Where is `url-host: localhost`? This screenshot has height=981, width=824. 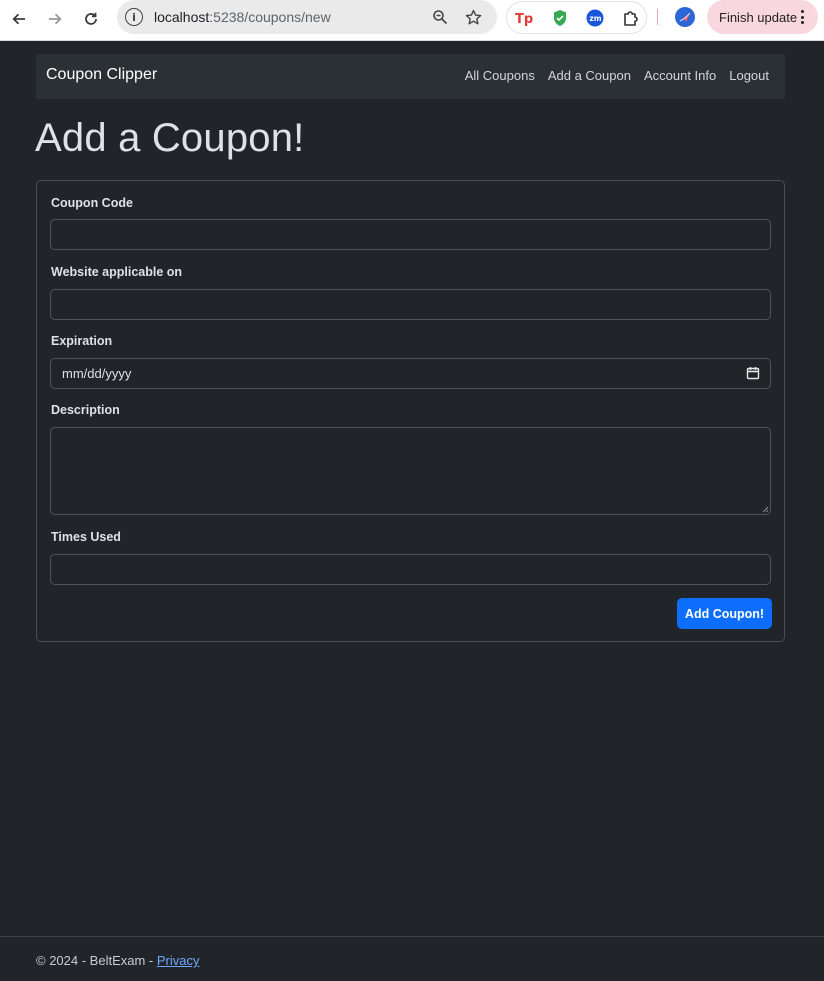 url-host: localhost is located at coordinates (182, 17).